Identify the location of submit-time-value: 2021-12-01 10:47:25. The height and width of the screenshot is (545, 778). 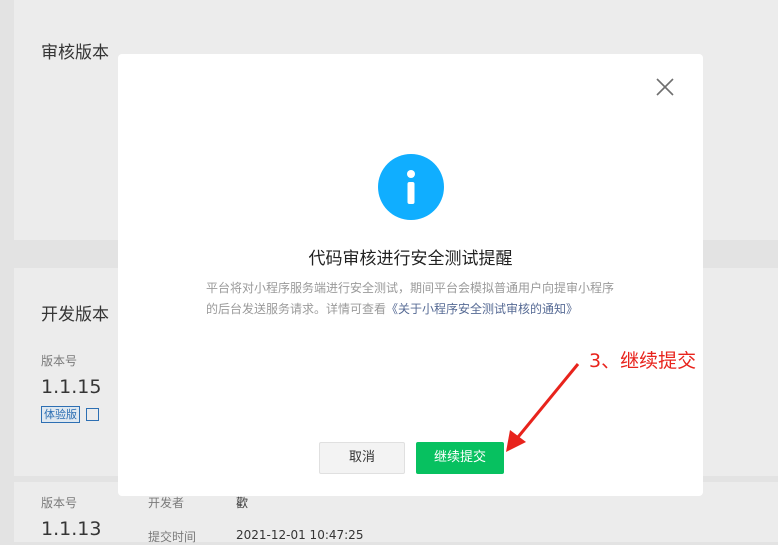
(300, 535).